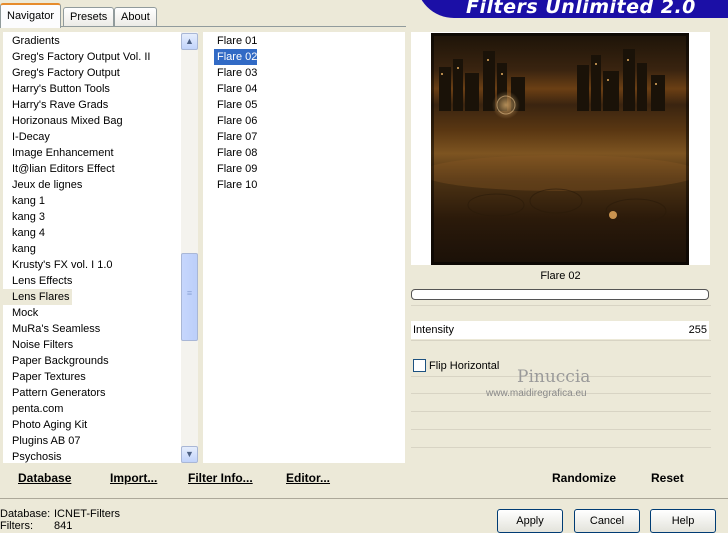 The image size is (728, 533). What do you see at coordinates (560, 276) in the screenshot?
I see `preview-caption: Flare 02` at bounding box center [560, 276].